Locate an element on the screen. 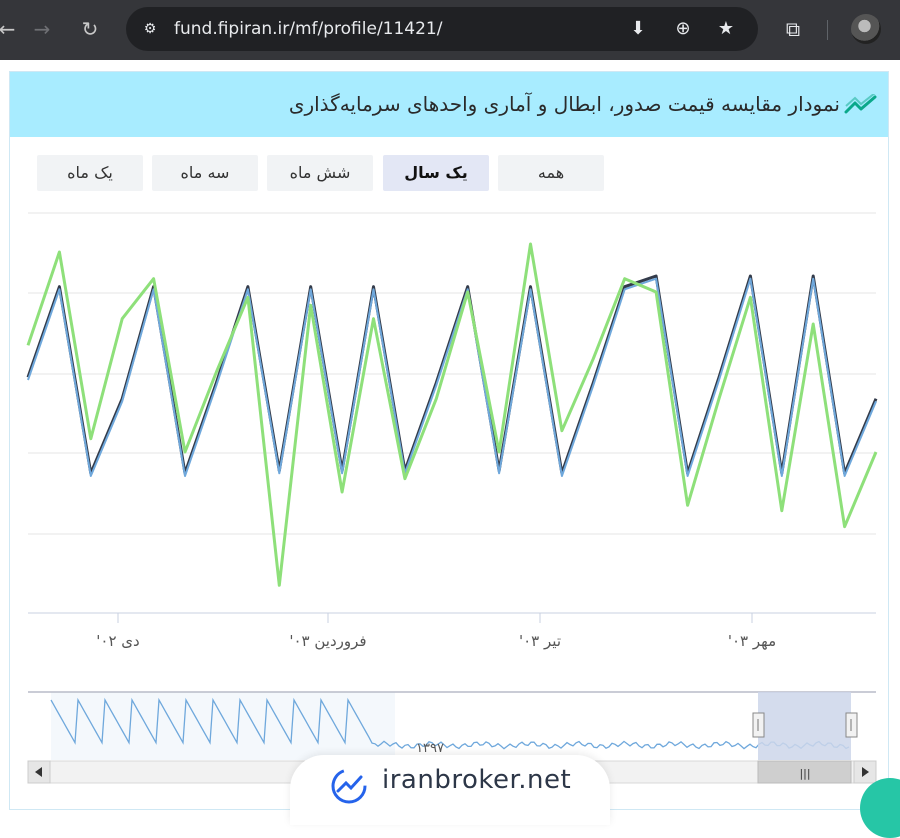 The width and height of the screenshot is (900, 838). back-icon: ← is located at coordinates (11, 29).